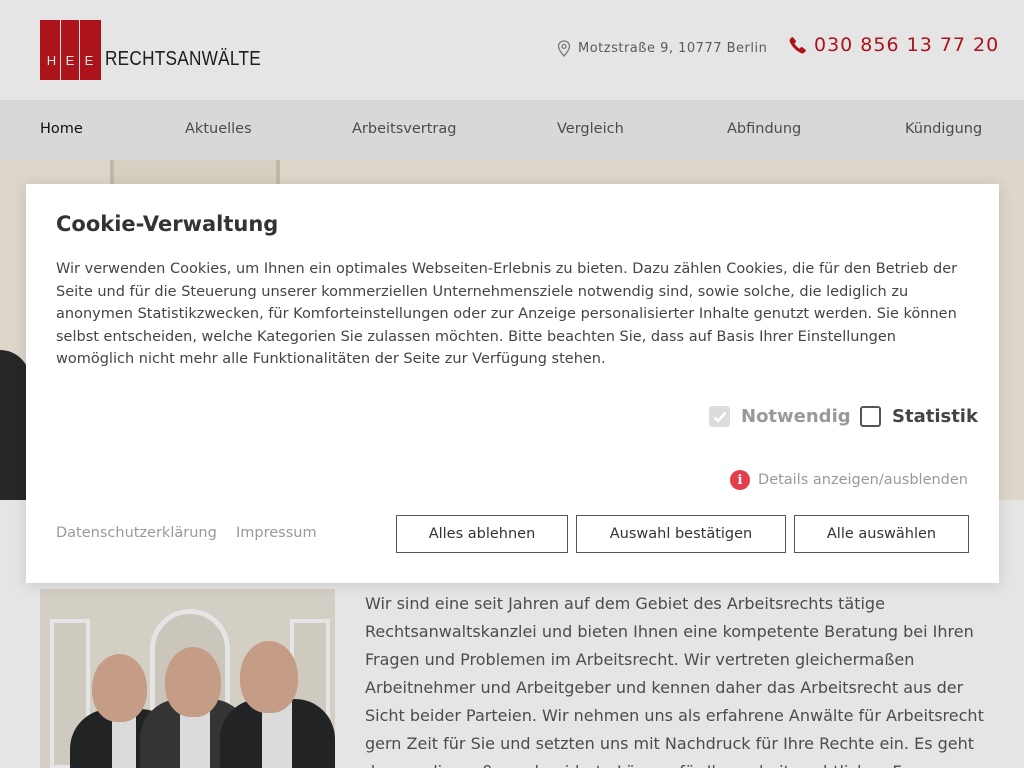  I want to click on imprint-link: Impressum, so click(276, 533).